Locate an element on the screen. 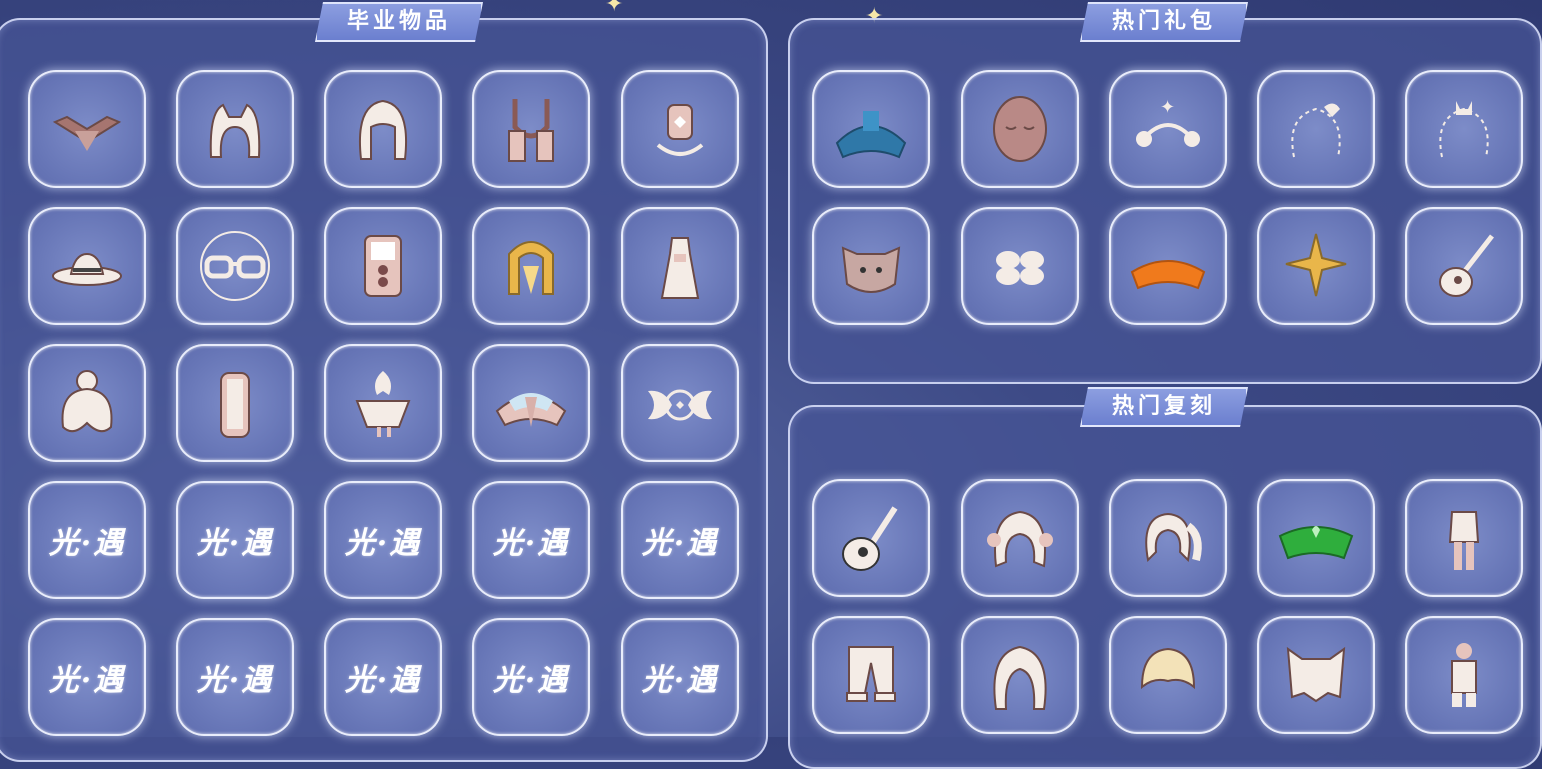 This screenshot has height=769, width=1542. shell-hair-accessory-icon is located at coordinates (1316, 130).